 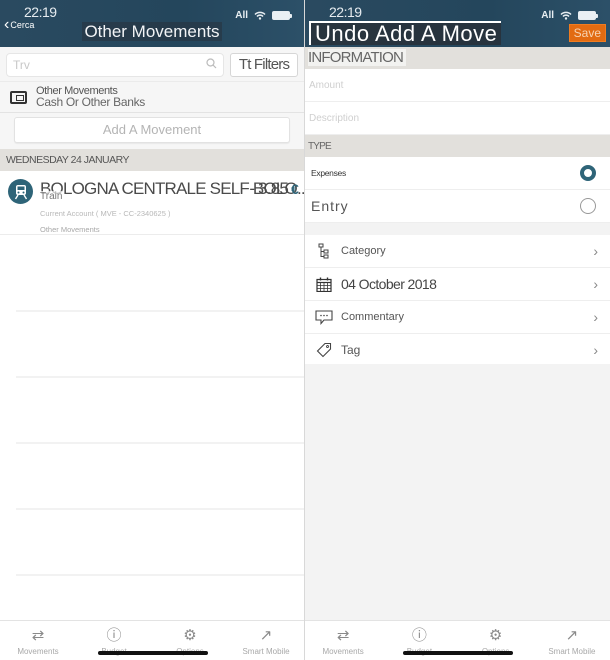 What do you see at coordinates (152, 160) in the screenshot?
I see `date-section-header: WEDNESDAY 24 JANUARY` at bounding box center [152, 160].